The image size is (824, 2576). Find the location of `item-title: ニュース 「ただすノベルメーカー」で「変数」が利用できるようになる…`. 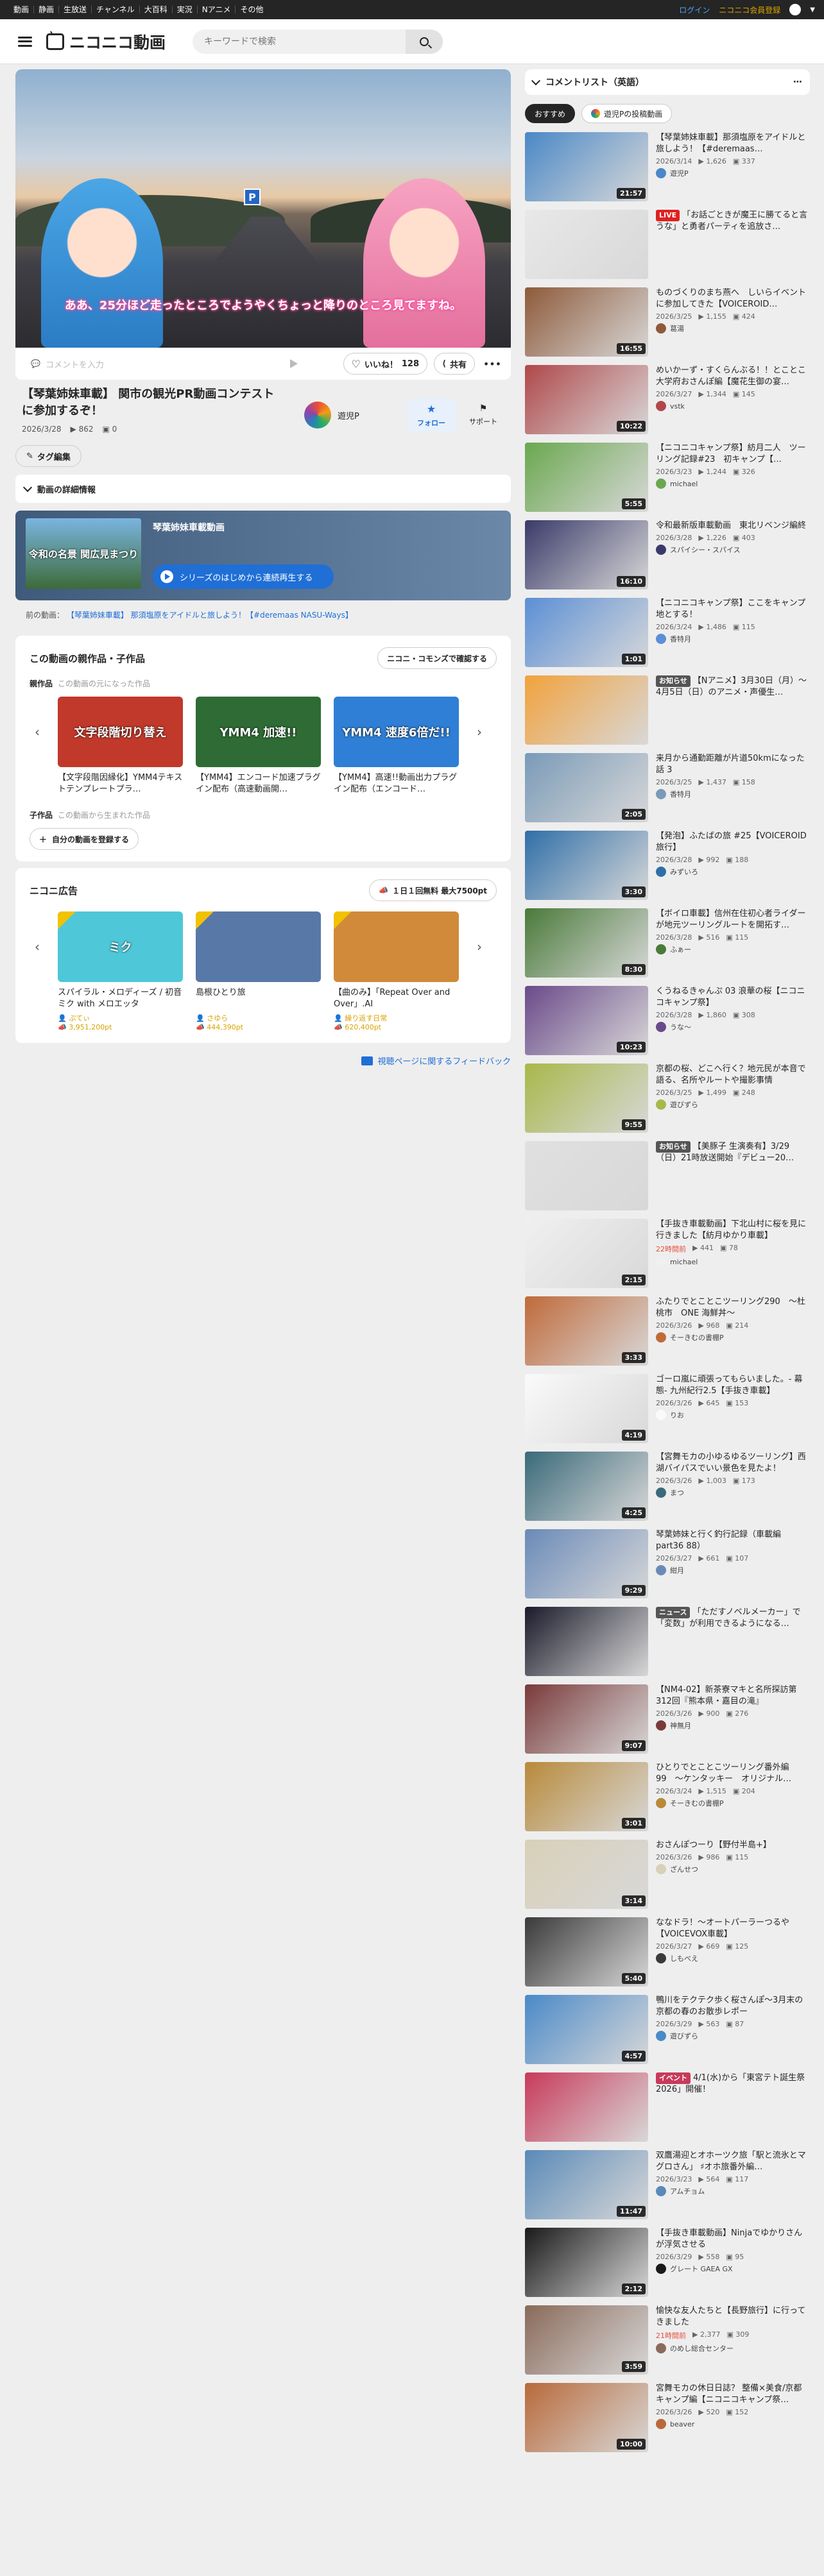

item-title: ニュース 「ただすノベルメーカー」で「変数」が利用できるようになる… is located at coordinates (733, 1618).